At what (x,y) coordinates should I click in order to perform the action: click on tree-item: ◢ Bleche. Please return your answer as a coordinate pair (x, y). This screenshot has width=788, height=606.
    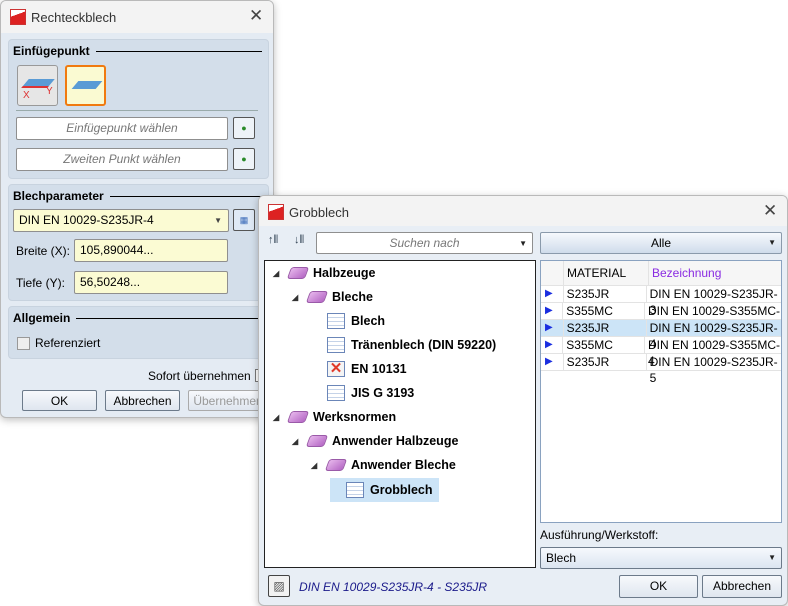
    Looking at the image, I should click on (332, 297).